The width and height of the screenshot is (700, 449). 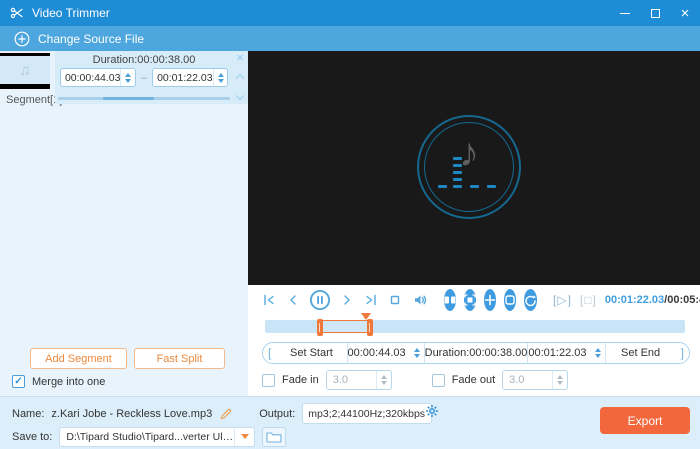 I want to click on timeline-selection, so click(x=345, y=327).